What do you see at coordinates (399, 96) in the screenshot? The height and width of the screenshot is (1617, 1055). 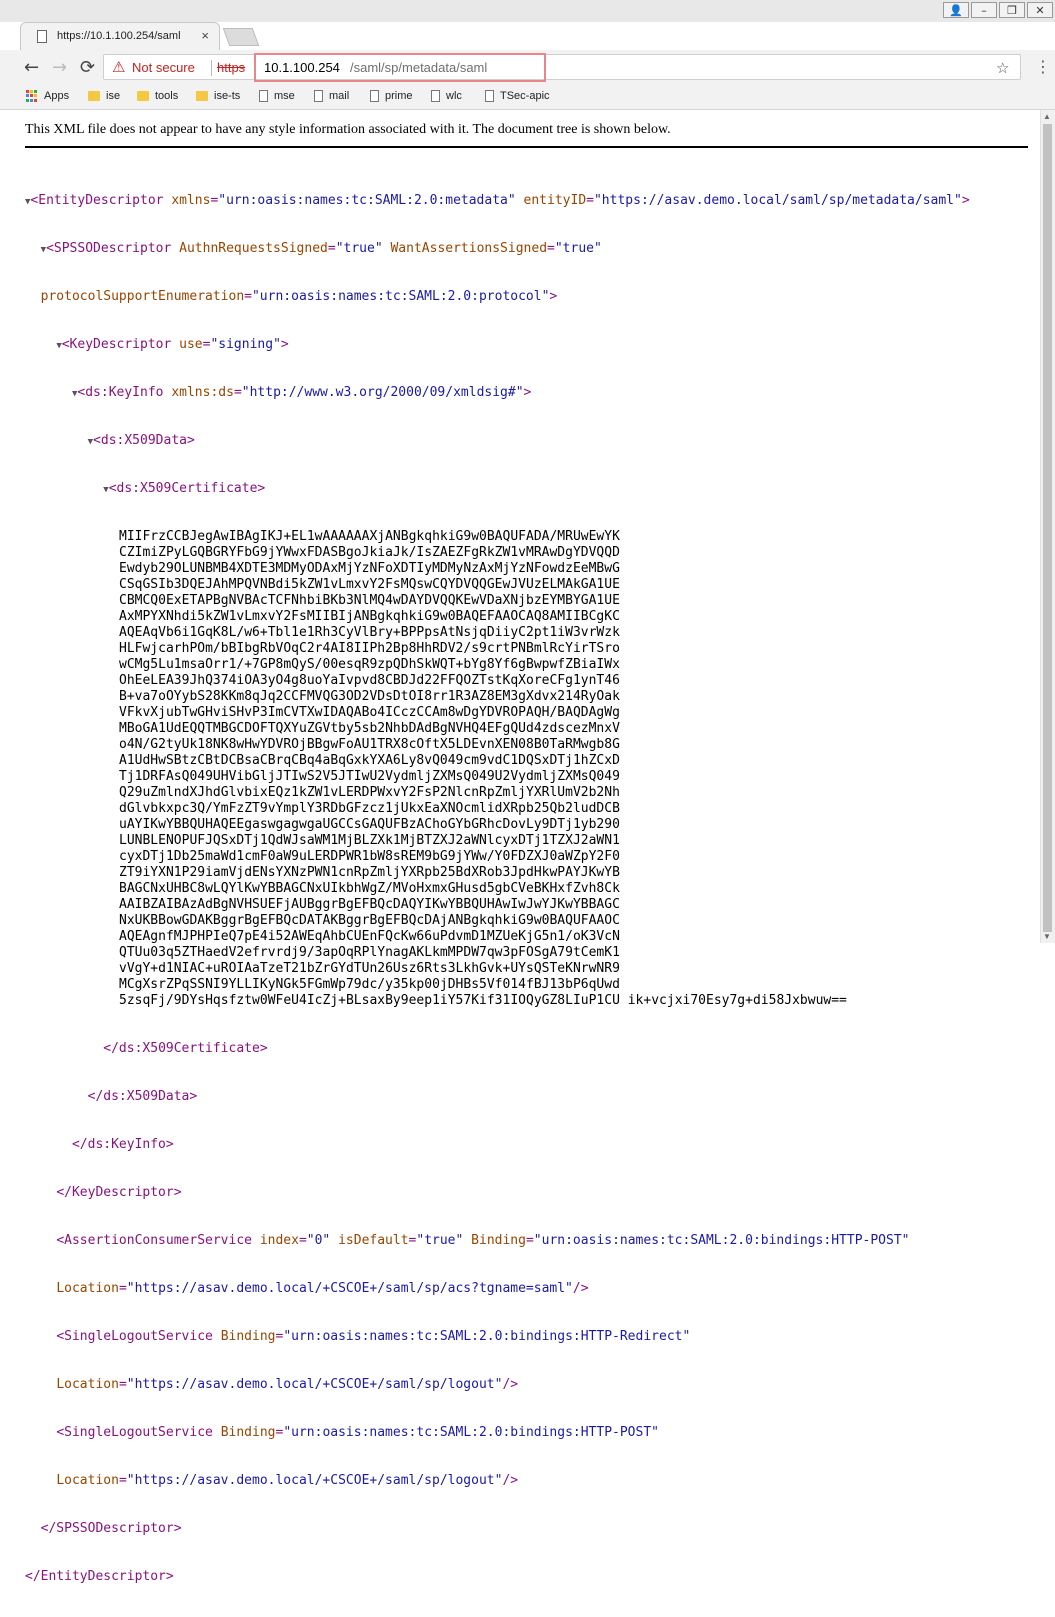 I see `bookmark-label: prime` at bounding box center [399, 96].